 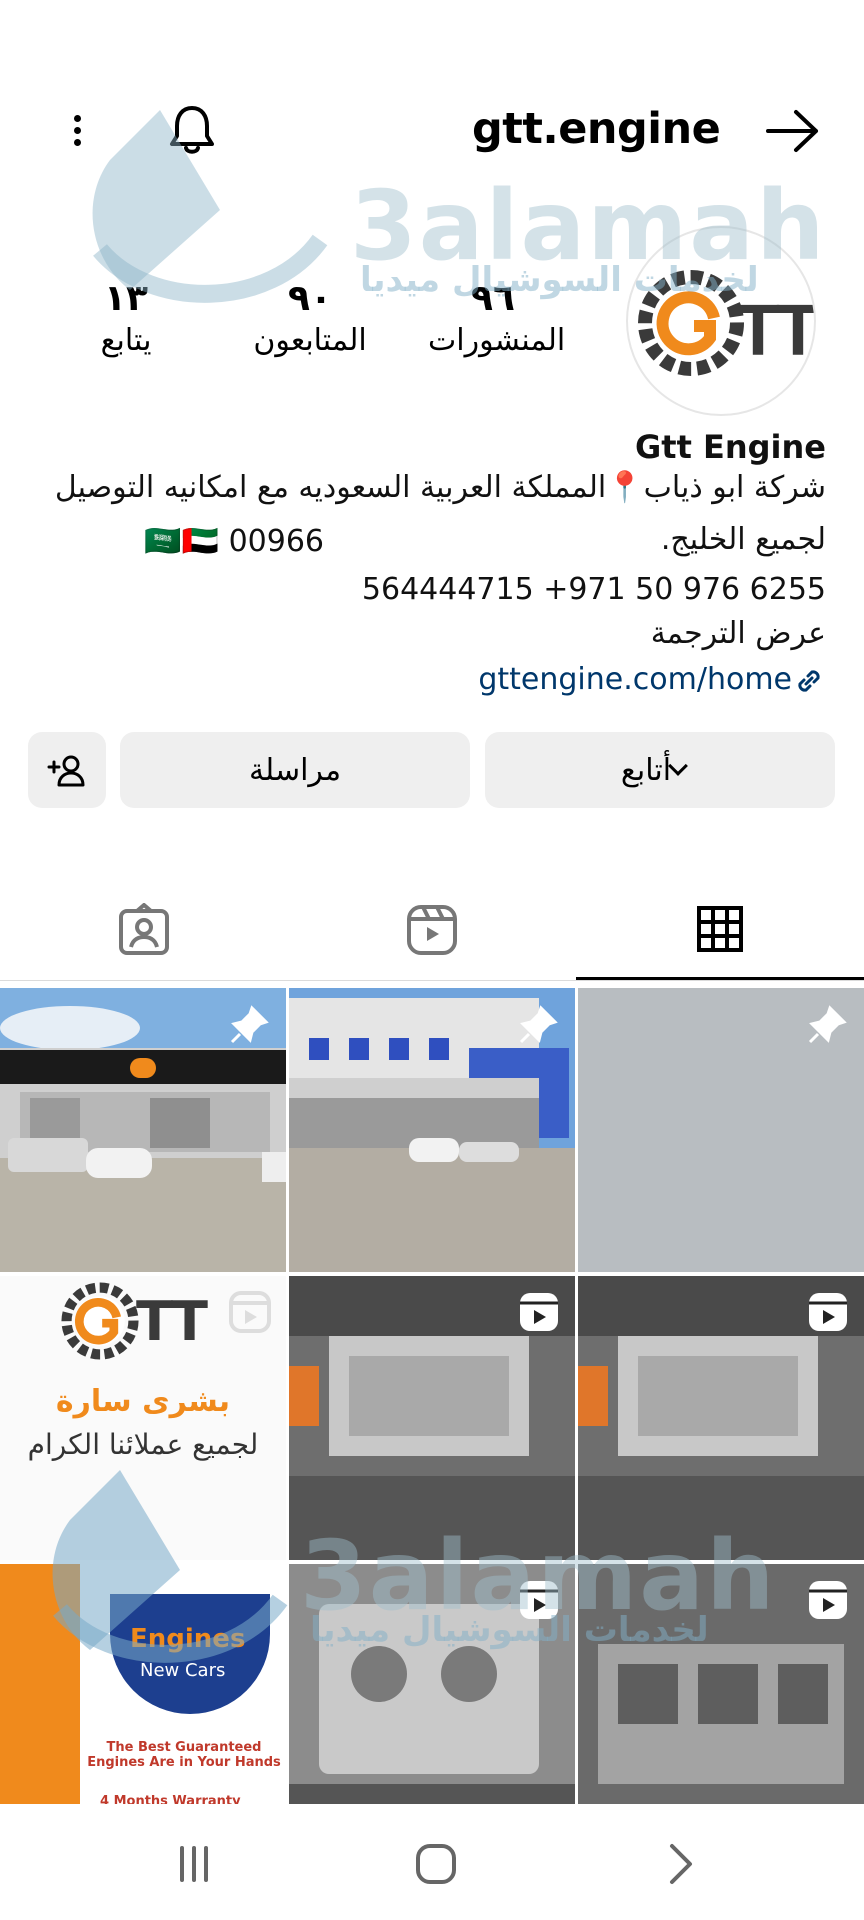 I want to click on post-thumbnail-building, so click(x=432, y=1130).